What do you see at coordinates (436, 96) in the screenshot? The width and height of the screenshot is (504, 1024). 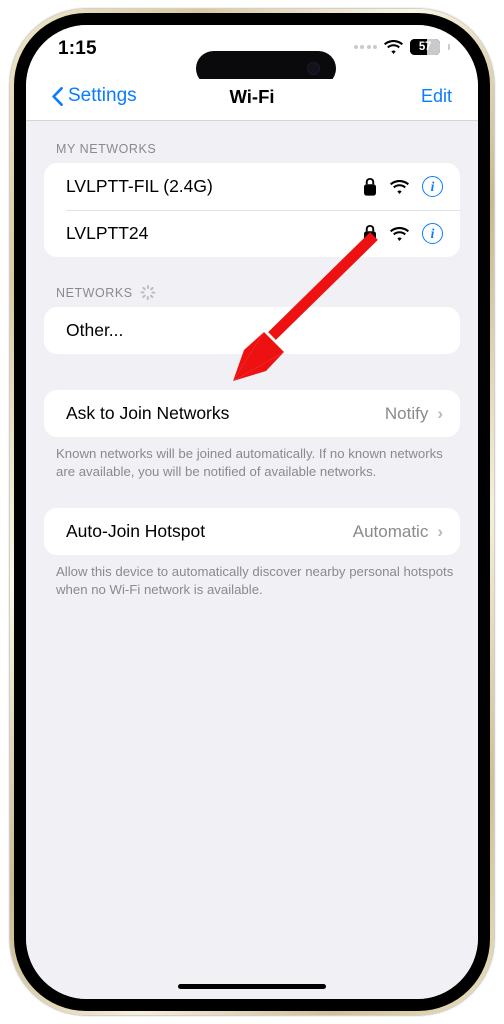 I see `edit-button: Edit` at bounding box center [436, 96].